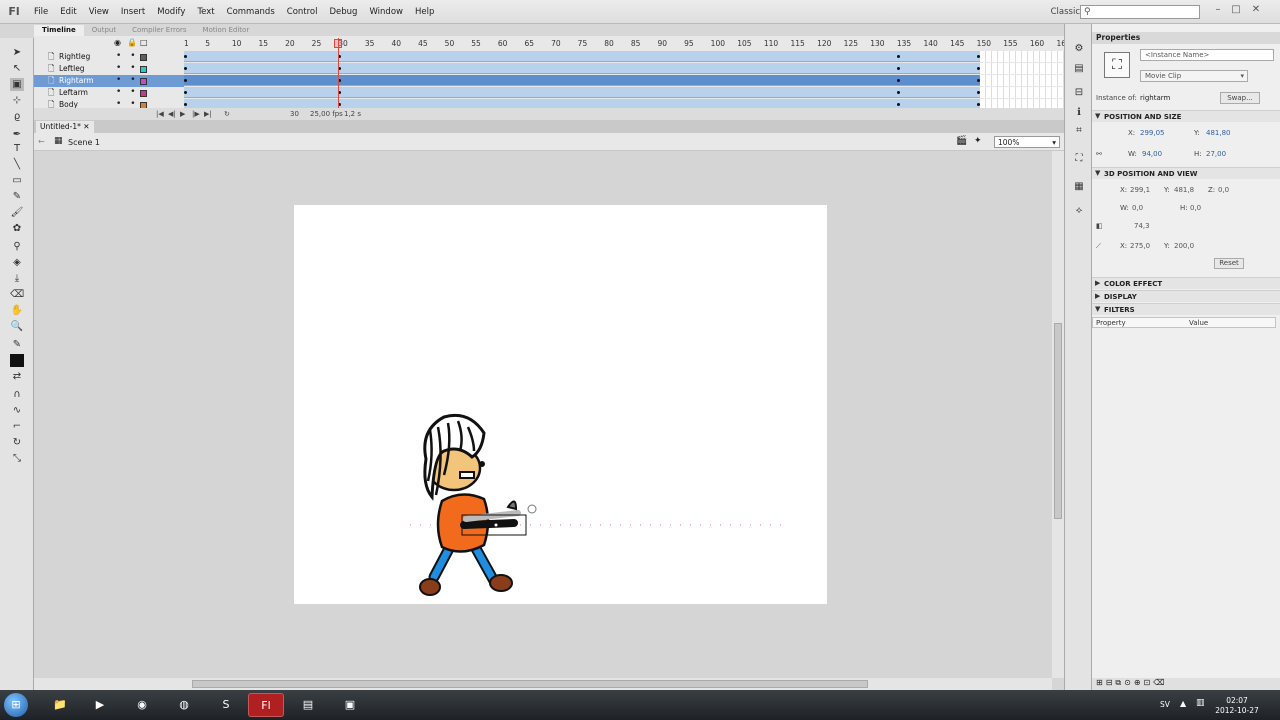 Image resolution: width=1280 pixels, height=720 pixels. I want to click on rectangle-tool-icon: ▭, so click(17, 180).